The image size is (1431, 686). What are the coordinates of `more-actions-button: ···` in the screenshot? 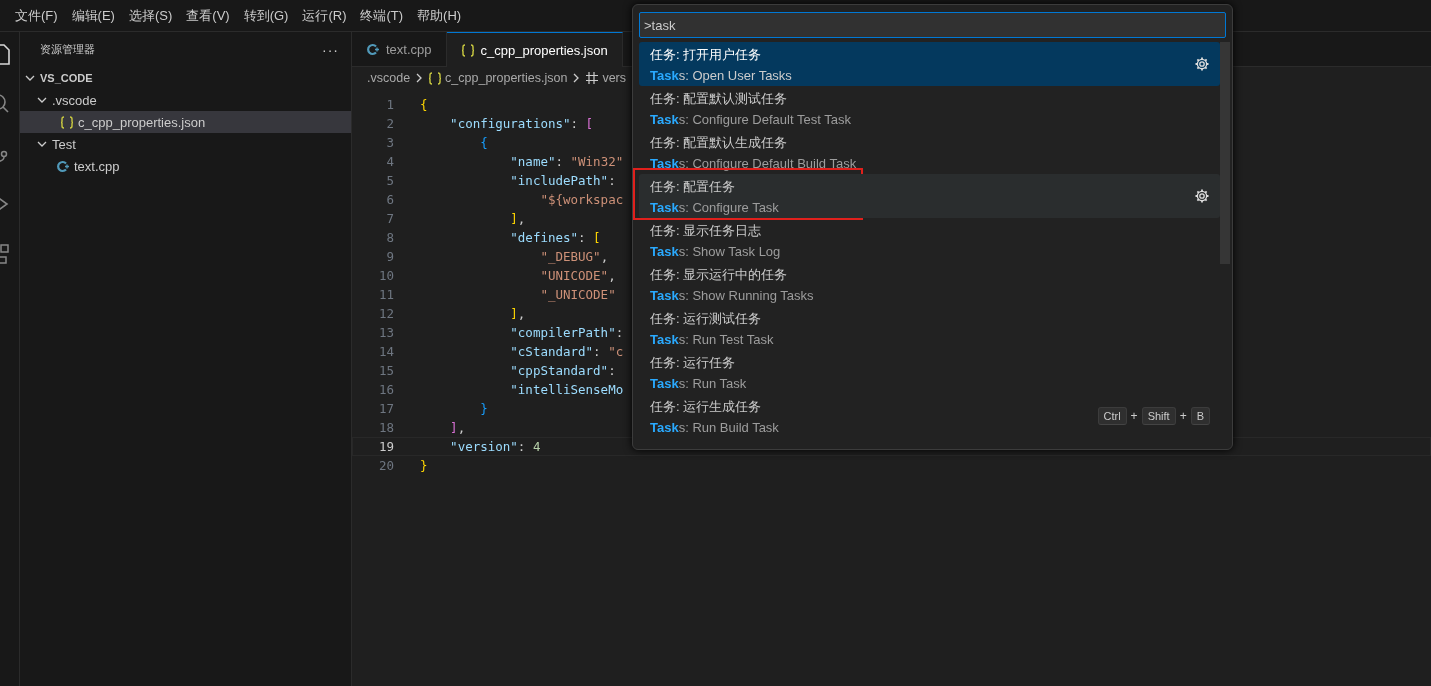 It's located at (330, 49).